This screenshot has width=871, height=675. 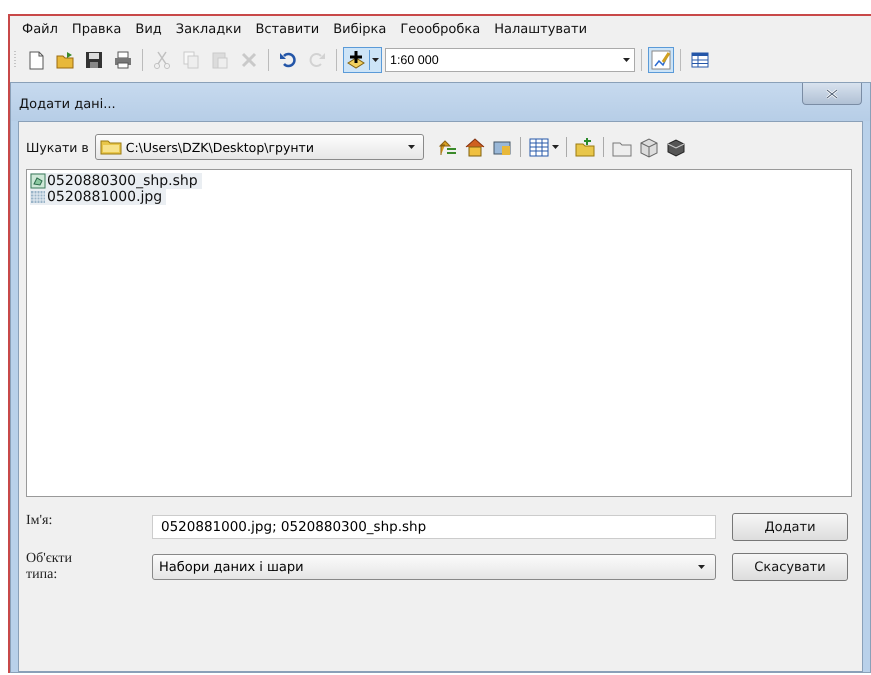 I want to click on menu-item: Вид, so click(x=149, y=29).